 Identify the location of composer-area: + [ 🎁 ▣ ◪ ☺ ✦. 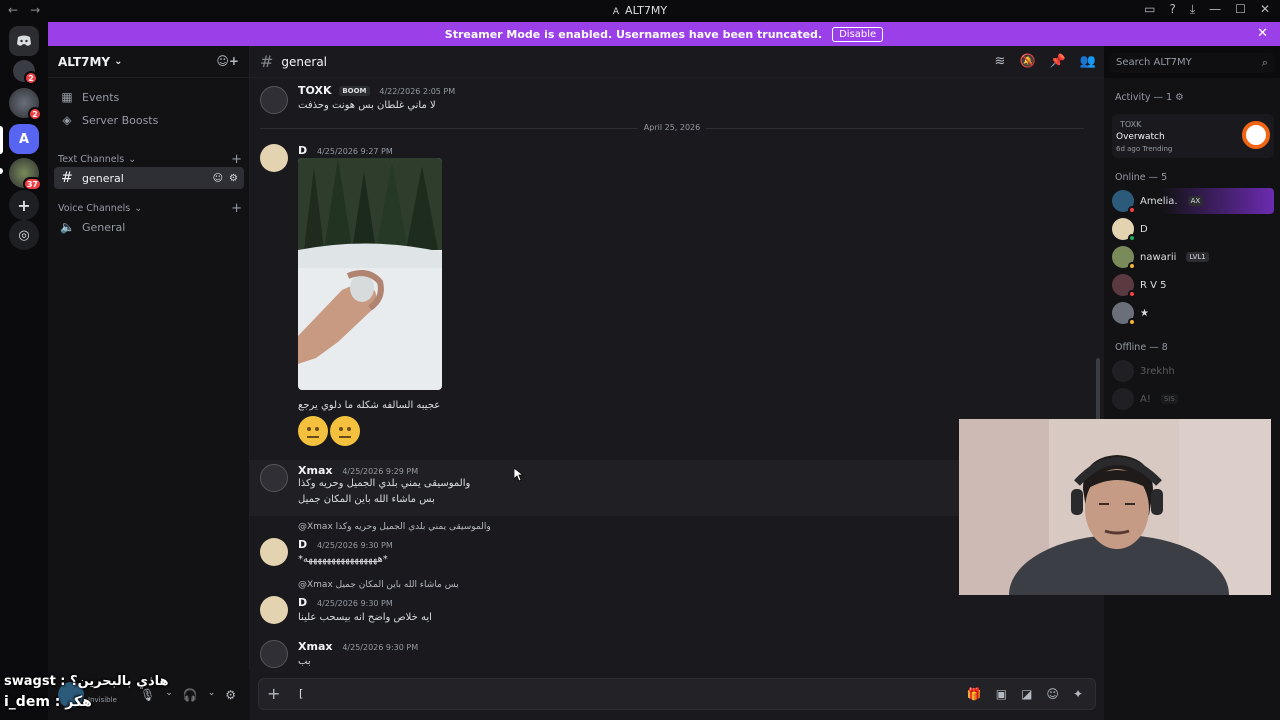
(677, 697).